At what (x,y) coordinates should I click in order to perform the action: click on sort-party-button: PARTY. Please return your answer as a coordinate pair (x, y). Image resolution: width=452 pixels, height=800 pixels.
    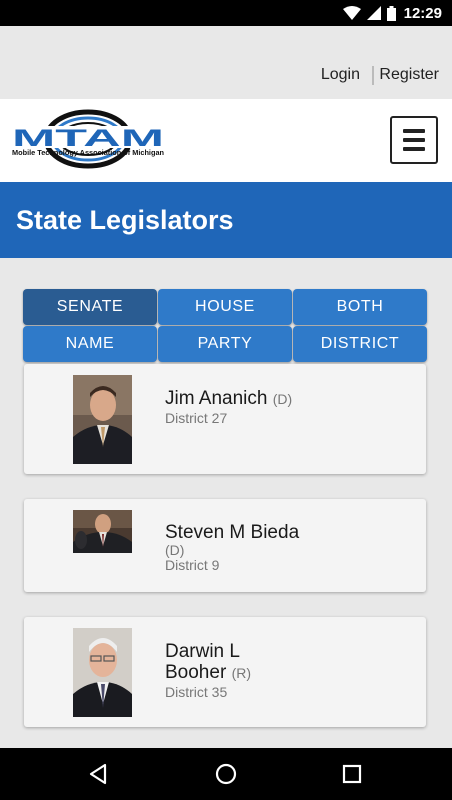
    Looking at the image, I should click on (225, 344).